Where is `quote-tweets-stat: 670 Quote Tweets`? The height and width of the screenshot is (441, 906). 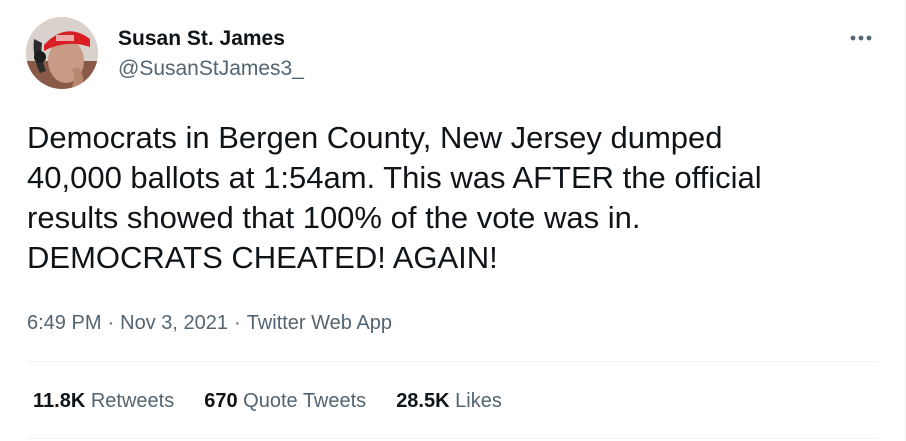 quote-tweets-stat: 670 Quote Tweets is located at coordinates (285, 401).